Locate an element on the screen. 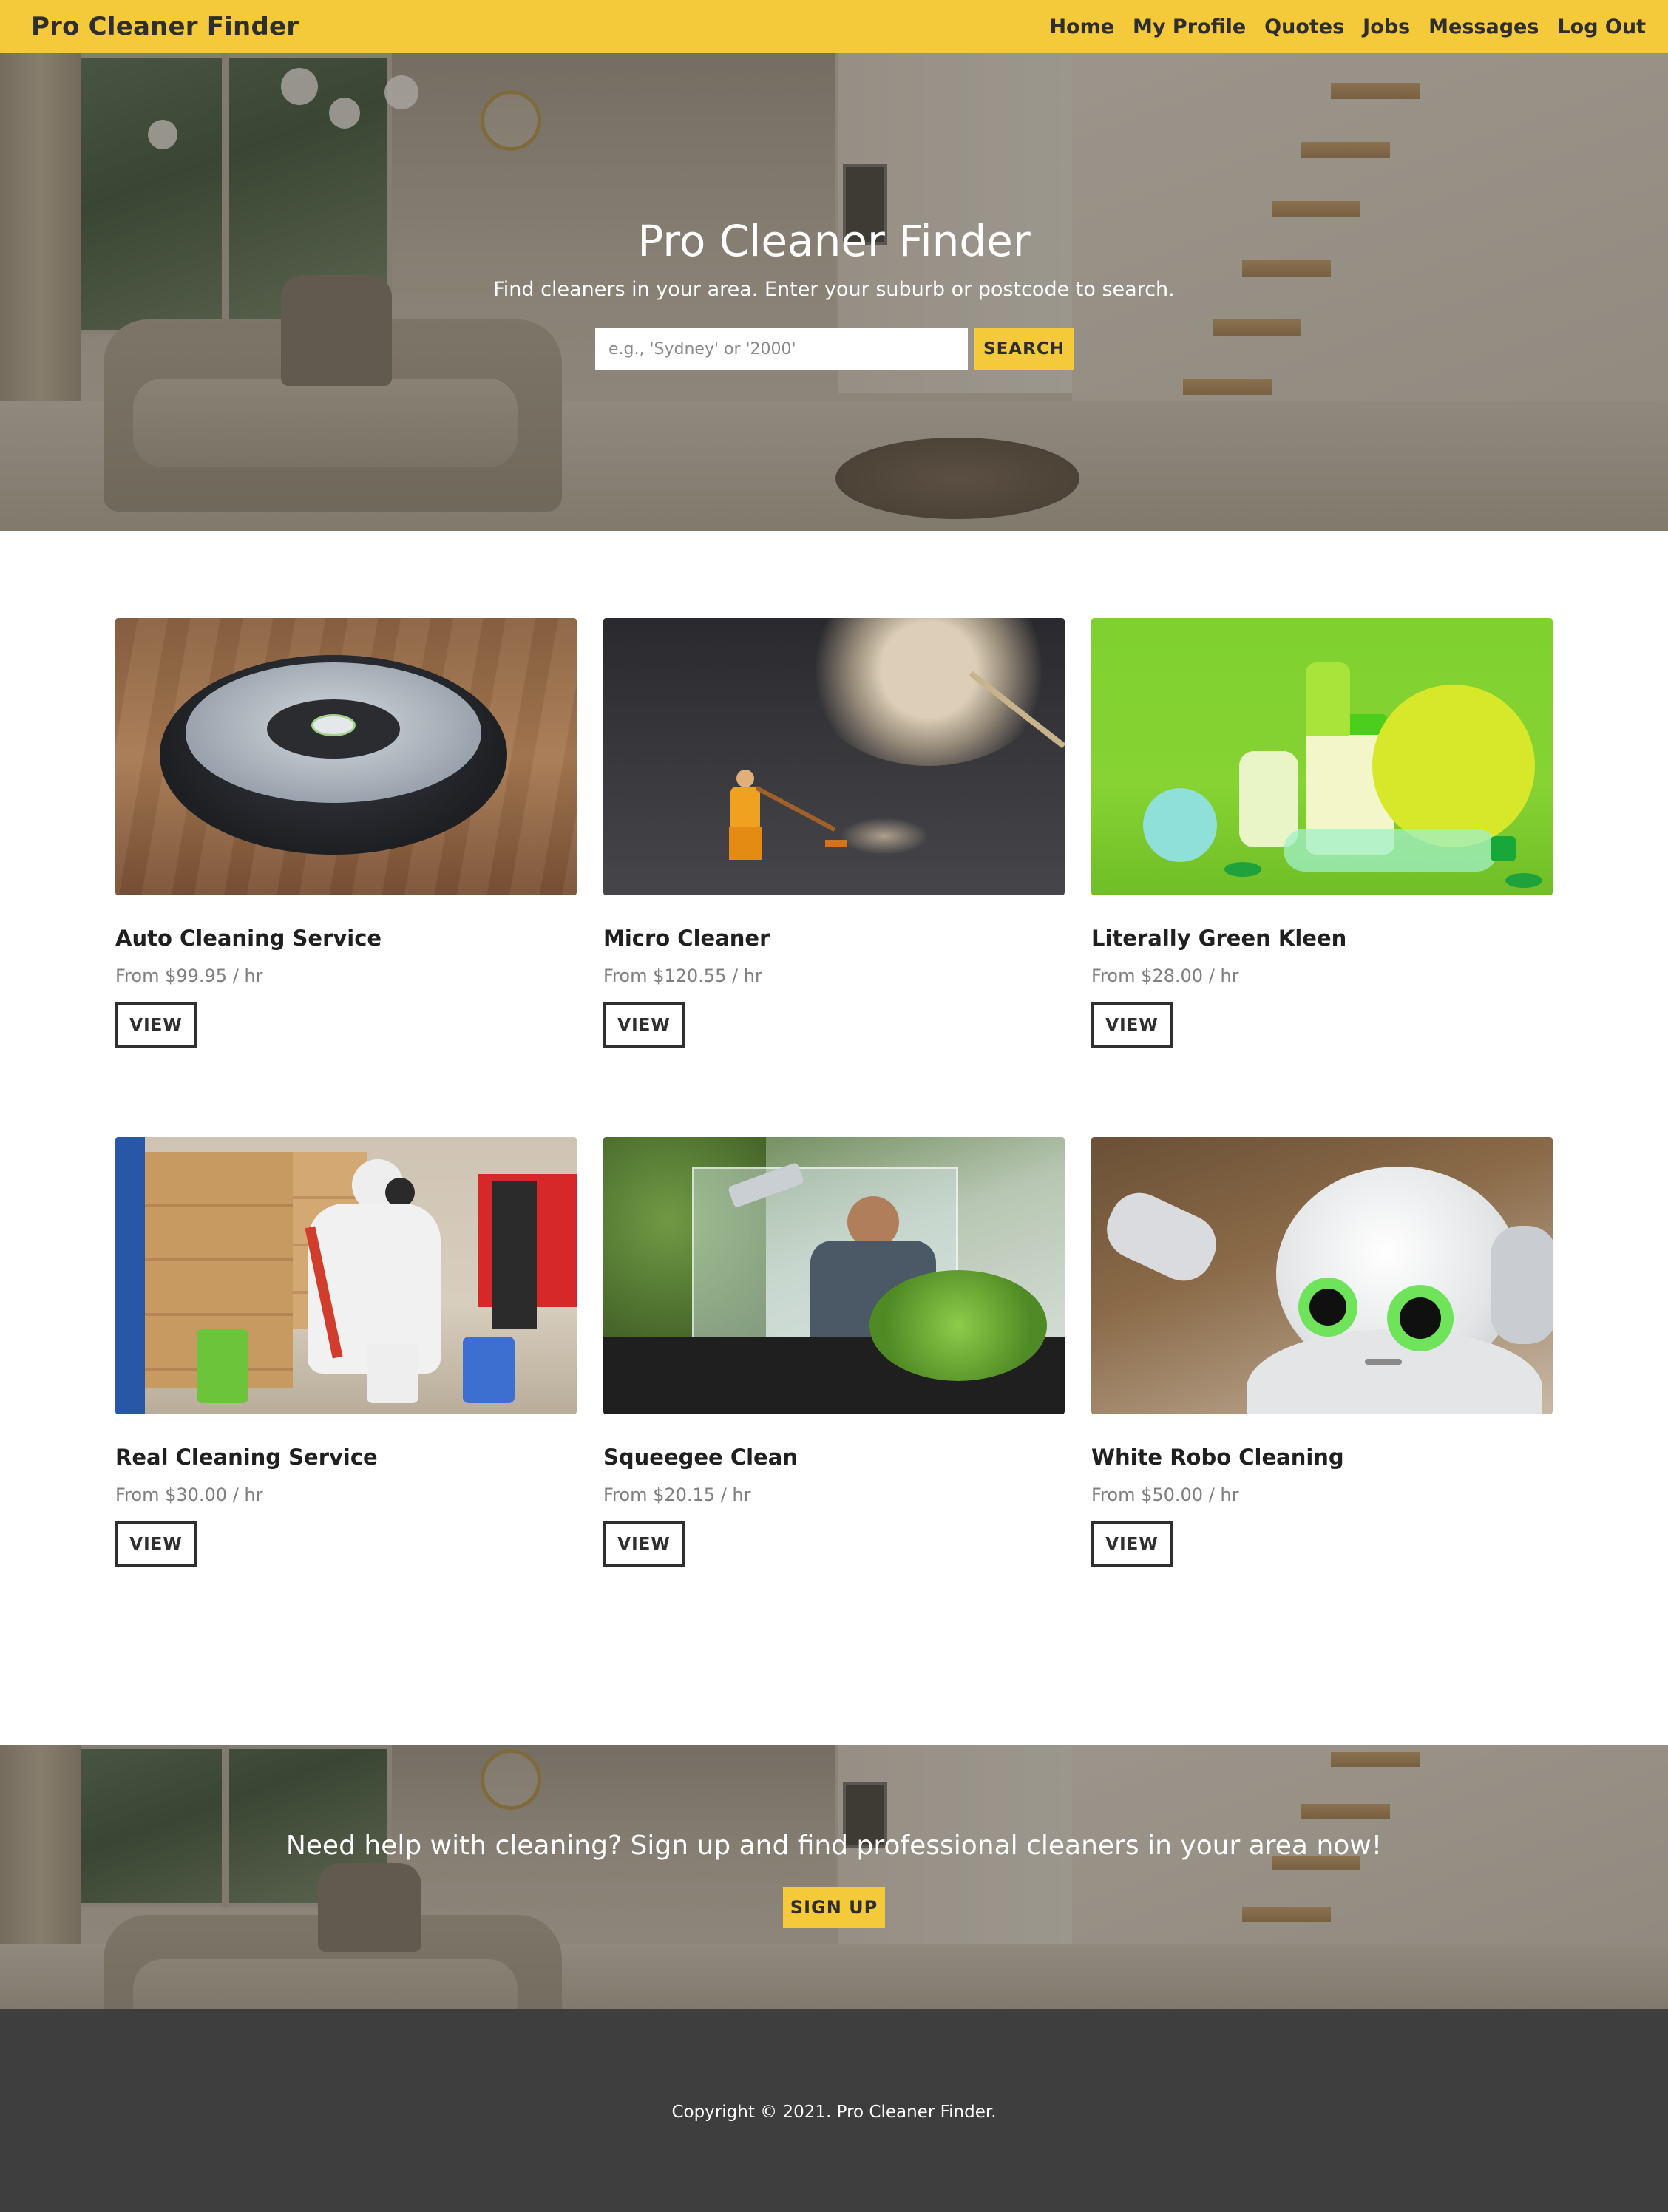  green-cleaning-products-image is located at coordinates (1322, 756).